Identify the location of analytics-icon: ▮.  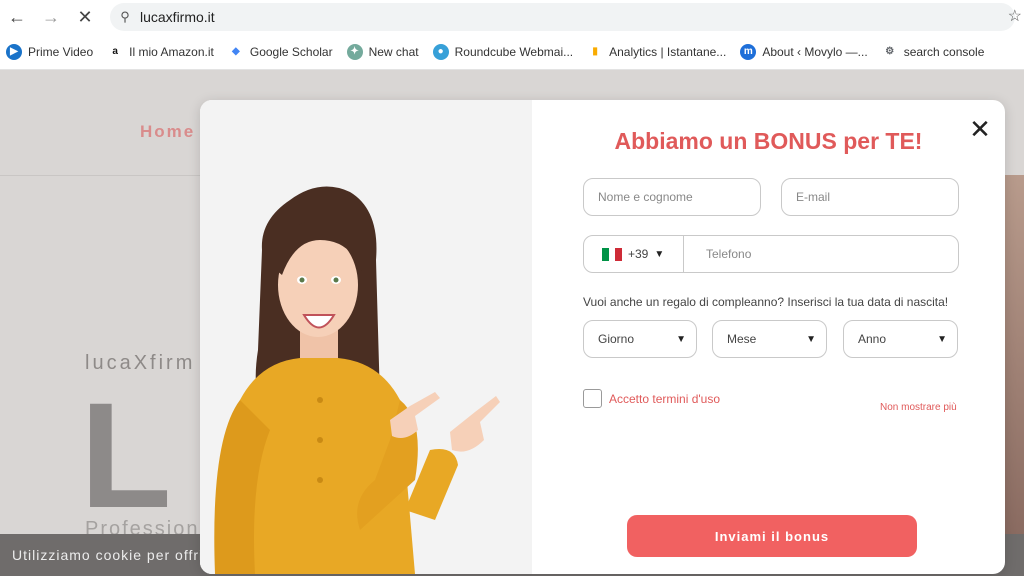
(595, 51).